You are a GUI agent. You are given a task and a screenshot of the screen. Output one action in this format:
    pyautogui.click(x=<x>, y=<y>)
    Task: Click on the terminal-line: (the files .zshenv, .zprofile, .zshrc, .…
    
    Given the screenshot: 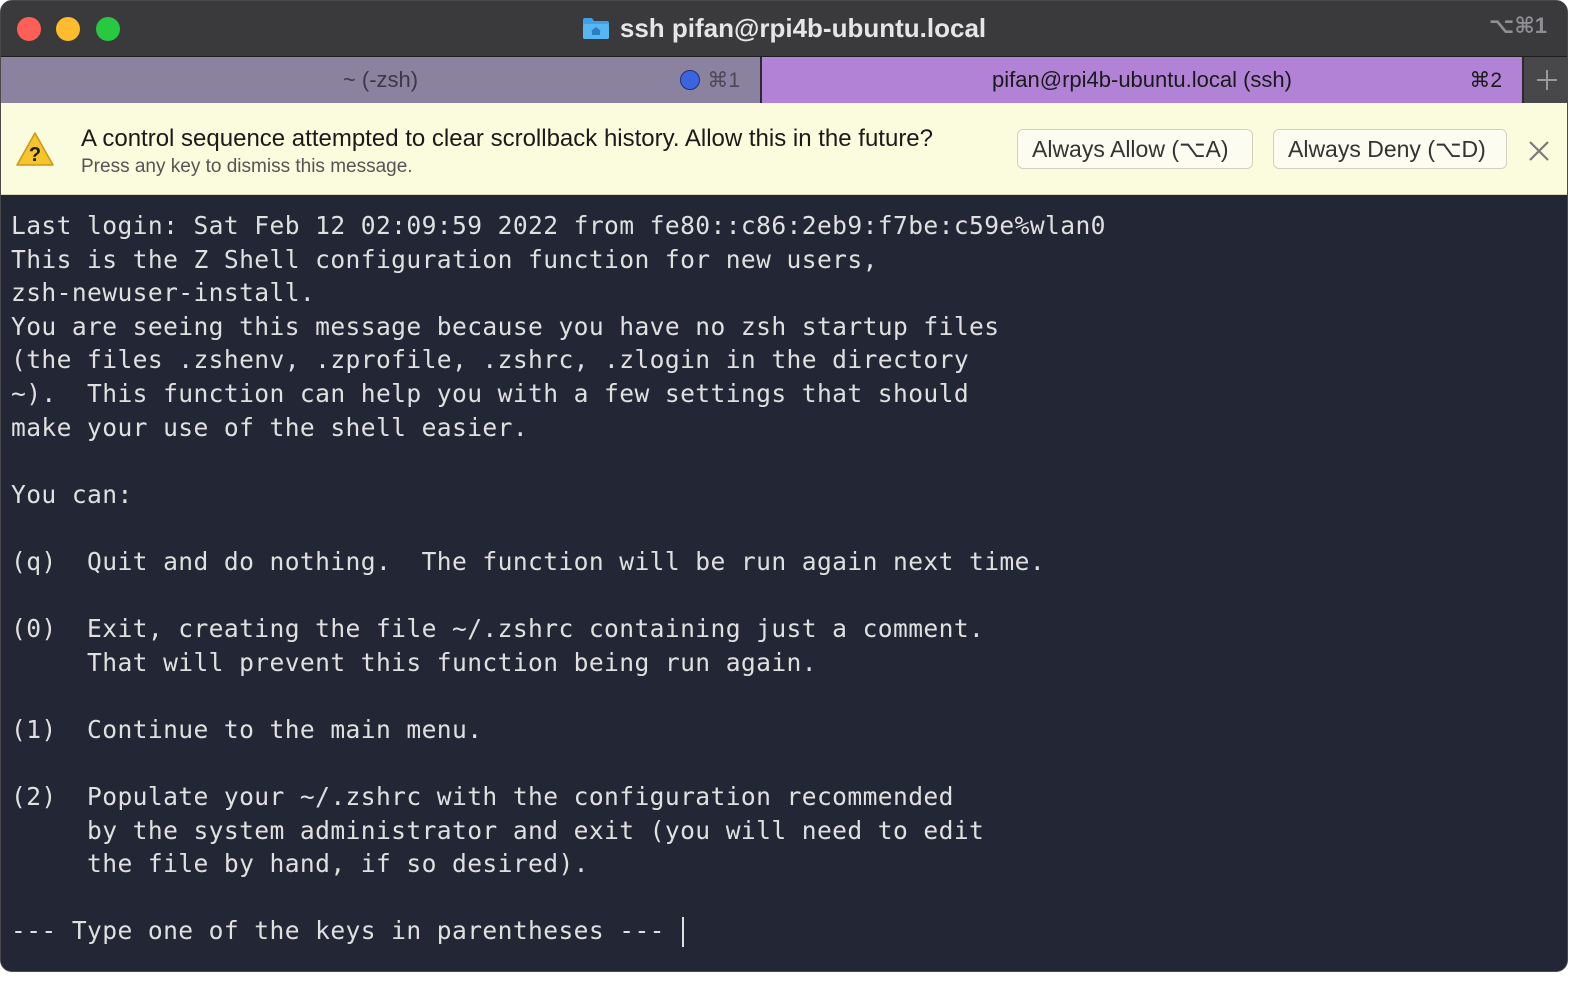 What is the action you would take?
    pyautogui.click(x=490, y=360)
    